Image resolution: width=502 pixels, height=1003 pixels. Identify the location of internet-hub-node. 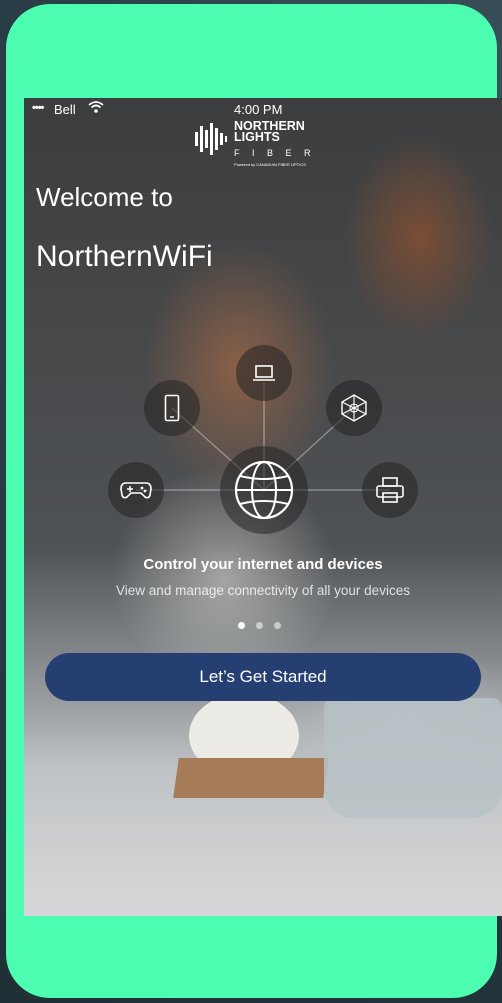
(264, 490).